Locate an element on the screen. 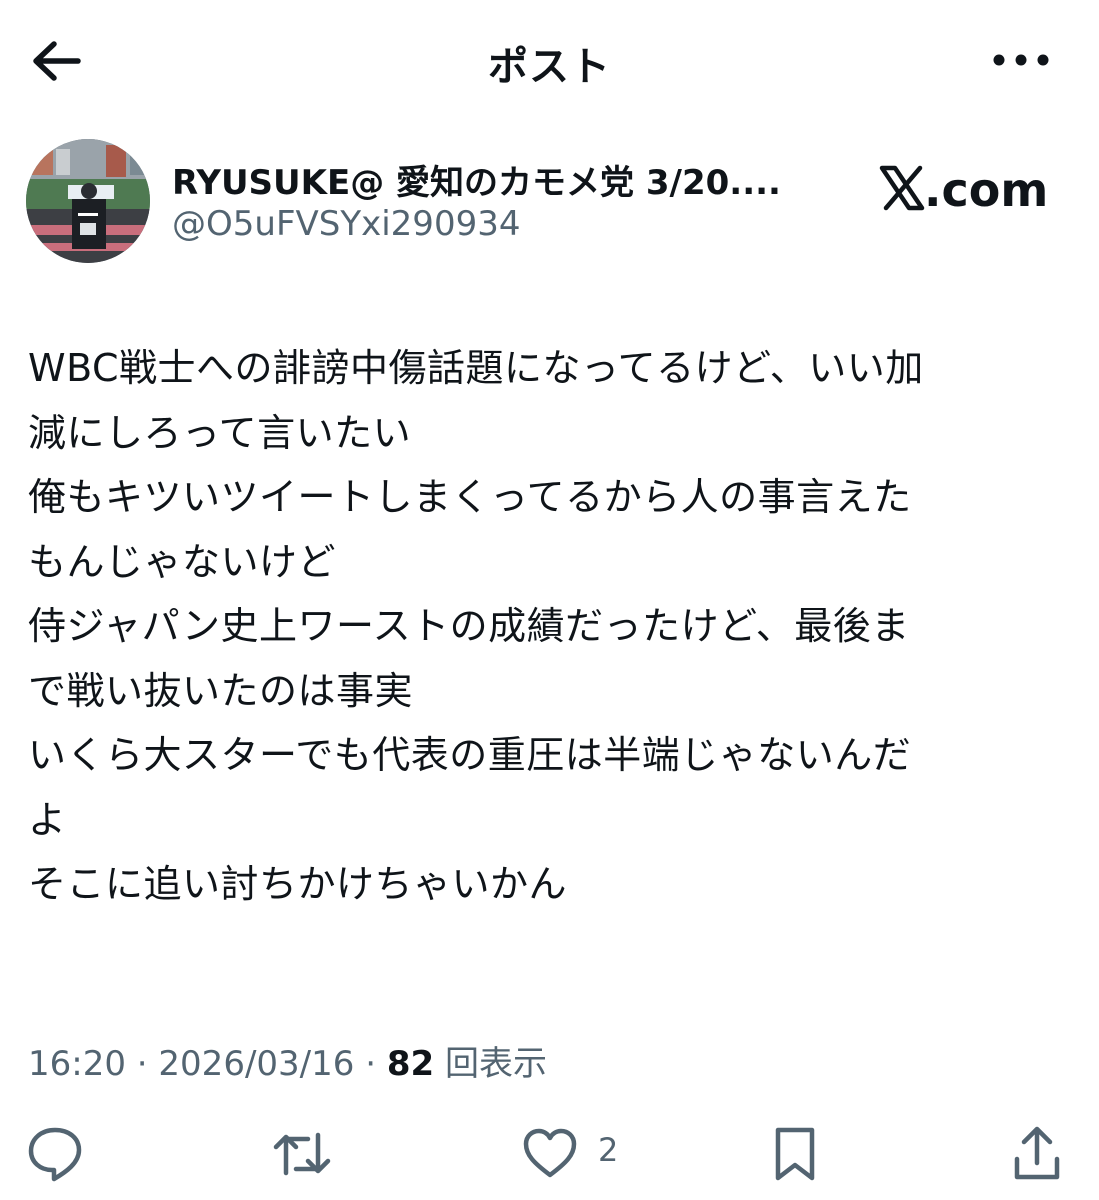 The image size is (1099, 1200). post-line: もんじゃないけど is located at coordinates (182, 561).